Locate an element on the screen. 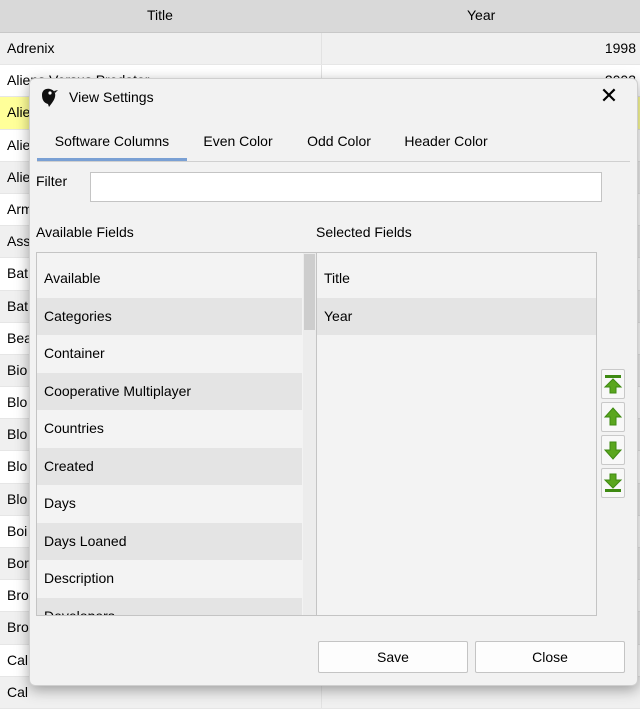  available-fields-label: Available Fields is located at coordinates (85, 232).